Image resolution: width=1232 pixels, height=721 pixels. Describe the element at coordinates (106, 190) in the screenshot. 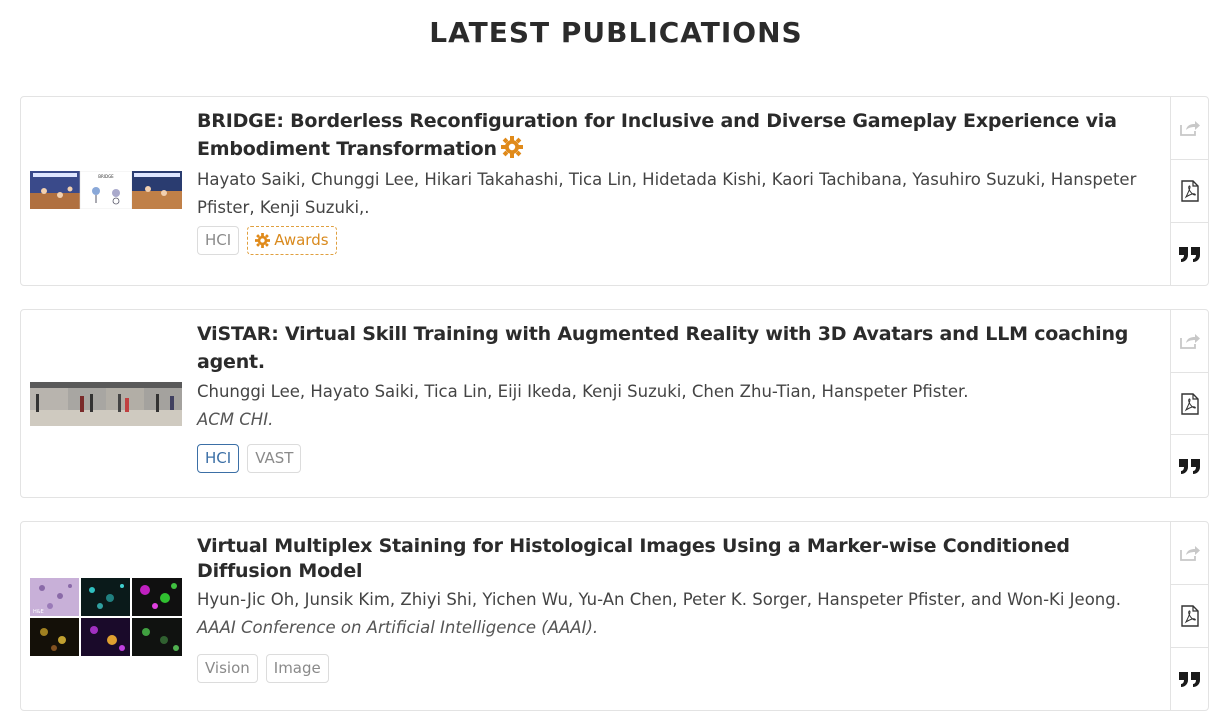

I see `publication-thumbnail: BRIDGE` at that location.